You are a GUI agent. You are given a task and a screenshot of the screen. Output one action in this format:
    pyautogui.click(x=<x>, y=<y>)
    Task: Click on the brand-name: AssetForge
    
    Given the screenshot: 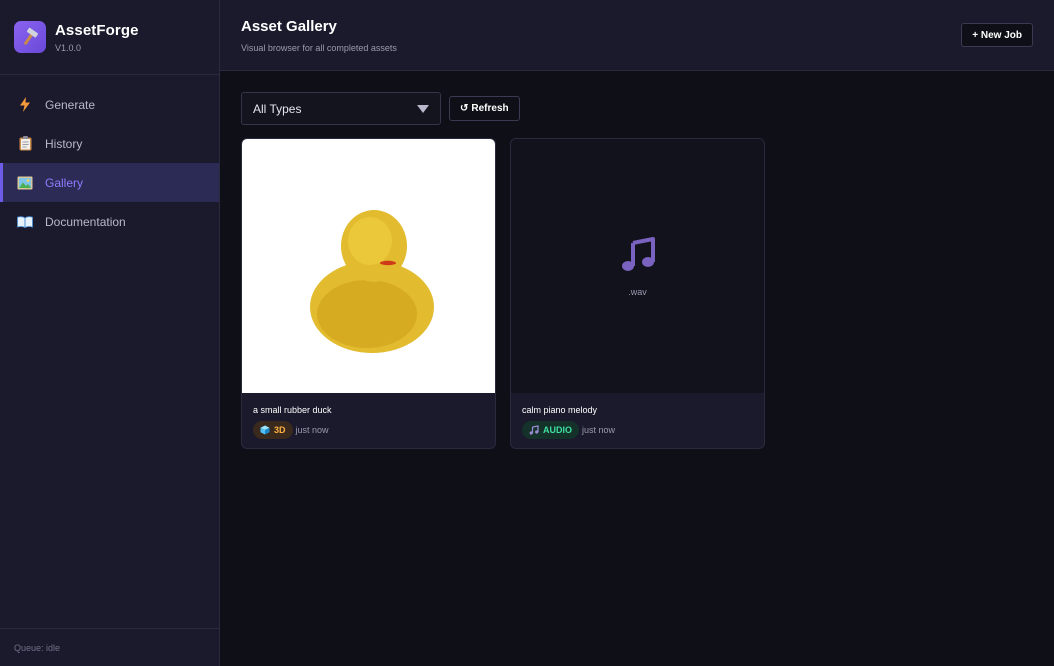 What is the action you would take?
    pyautogui.click(x=97, y=30)
    